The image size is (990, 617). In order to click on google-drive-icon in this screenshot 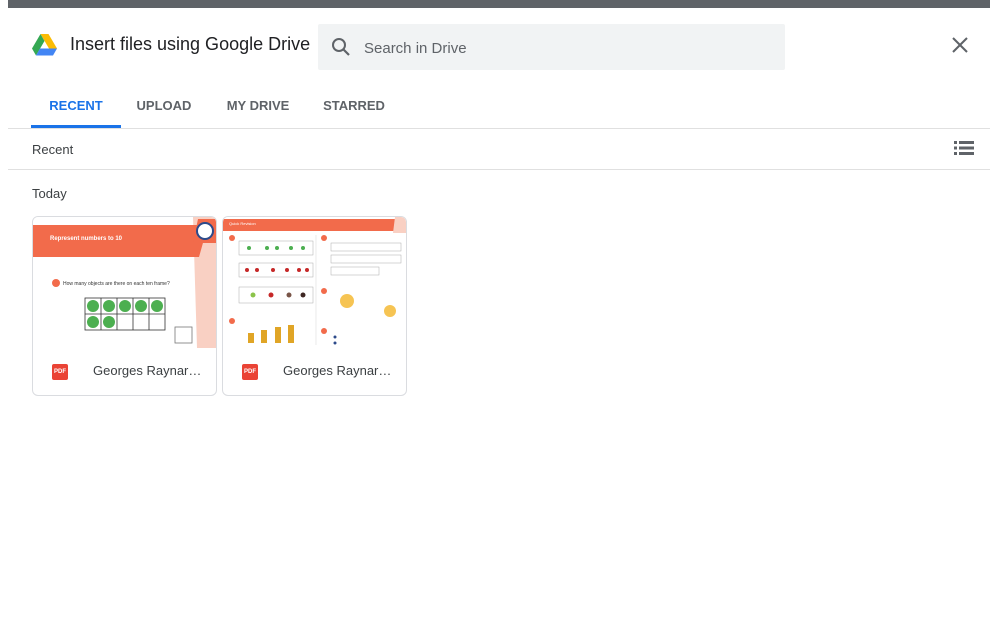, I will do `click(44, 45)`.